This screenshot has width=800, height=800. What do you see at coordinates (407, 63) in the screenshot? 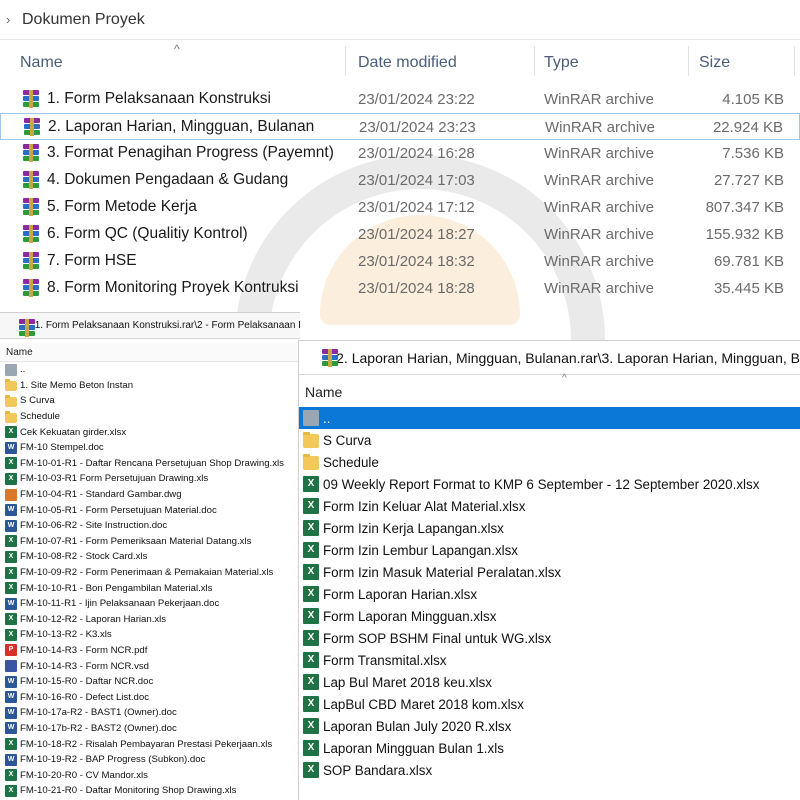
I see `column-header-date: Date modified` at bounding box center [407, 63].